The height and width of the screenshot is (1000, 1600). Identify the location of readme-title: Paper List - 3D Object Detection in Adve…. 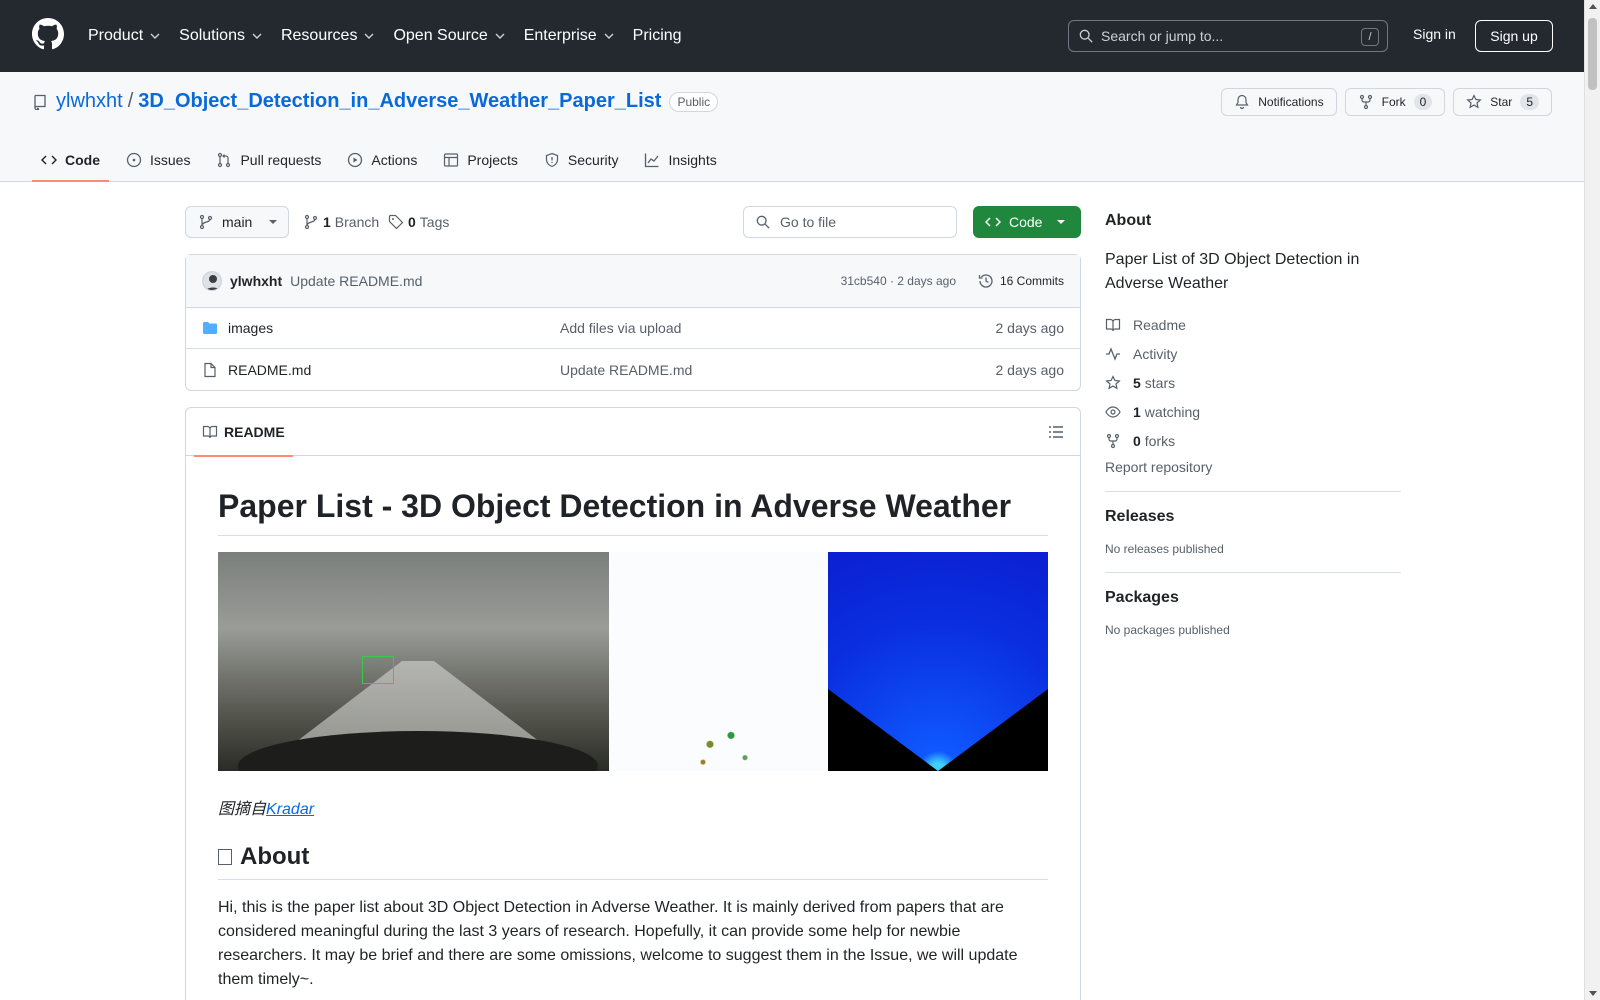
(633, 512).